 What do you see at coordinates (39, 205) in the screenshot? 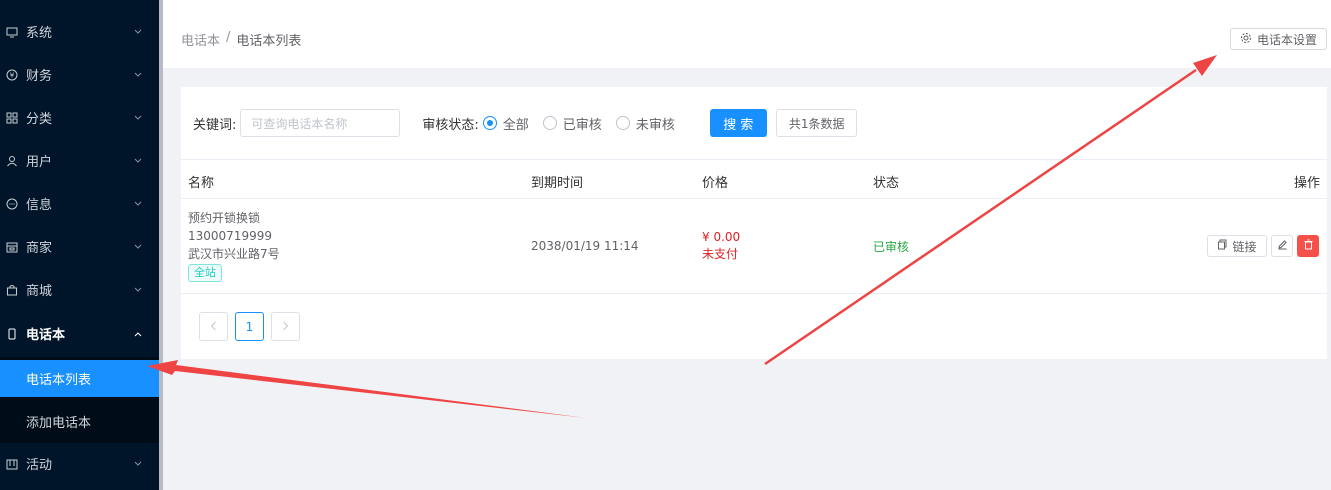
I see `menu-label: 信息` at bounding box center [39, 205].